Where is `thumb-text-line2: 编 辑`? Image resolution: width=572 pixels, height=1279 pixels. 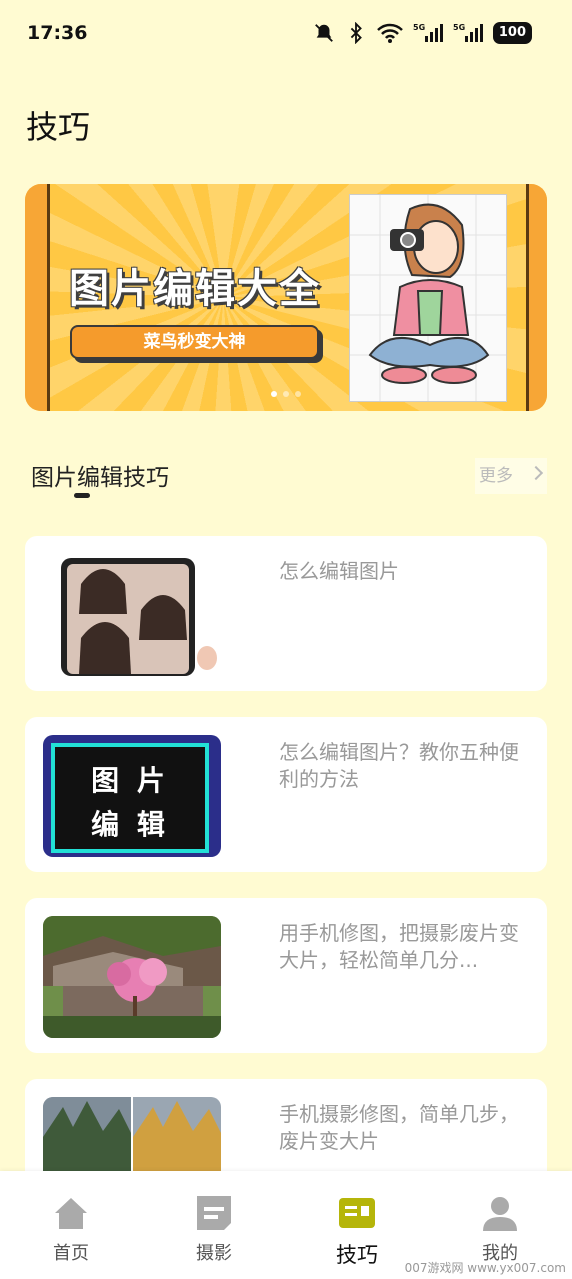 thumb-text-line2: 编 辑 is located at coordinates (130, 824).